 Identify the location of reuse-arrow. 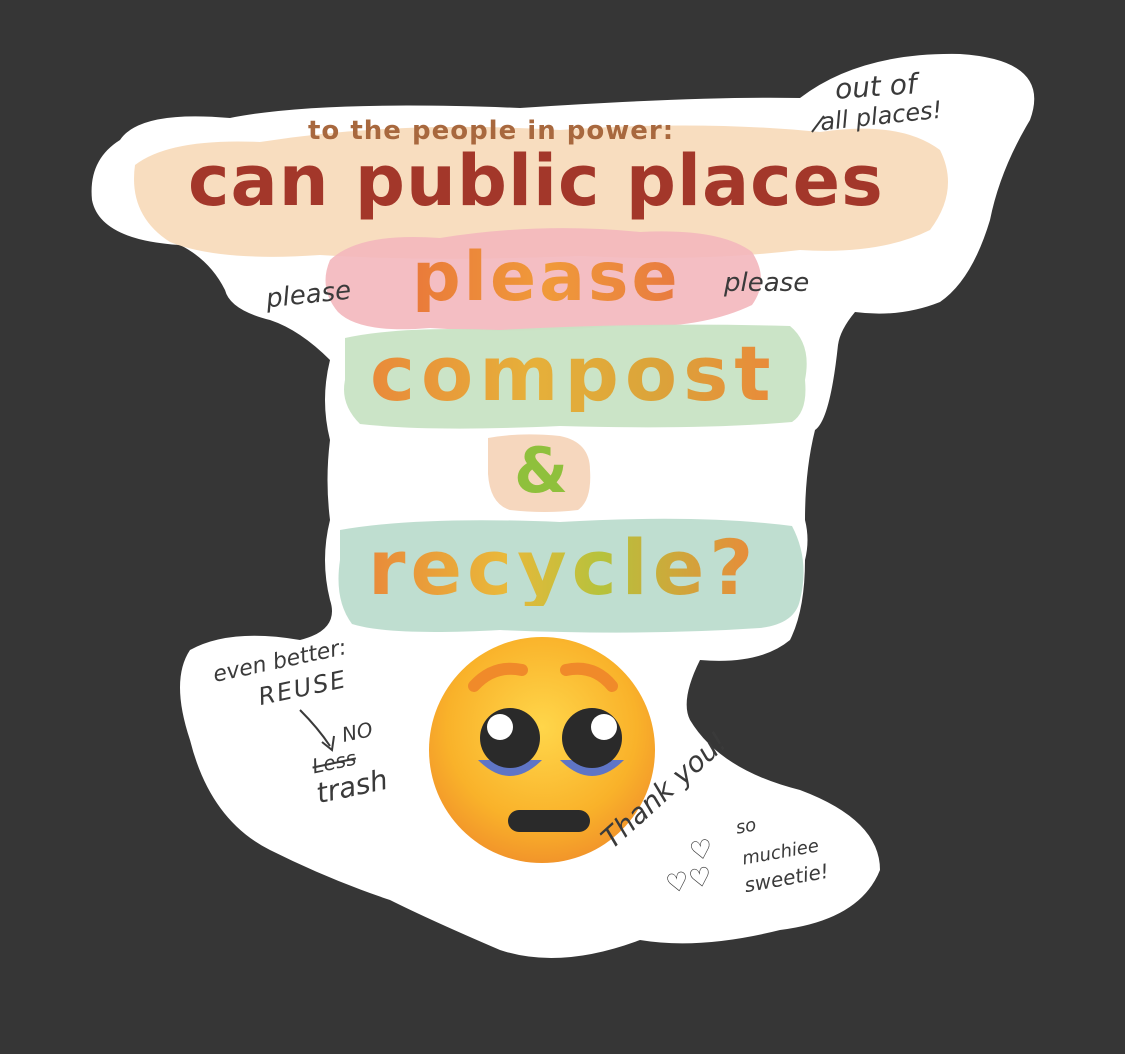
(317, 730).